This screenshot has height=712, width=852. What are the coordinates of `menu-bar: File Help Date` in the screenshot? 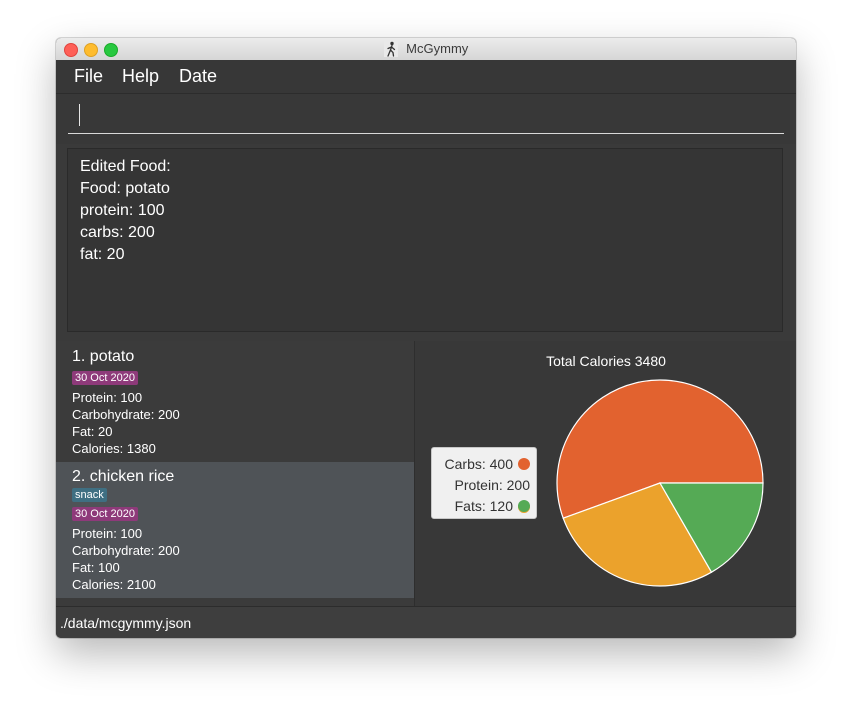 It's located at (426, 77).